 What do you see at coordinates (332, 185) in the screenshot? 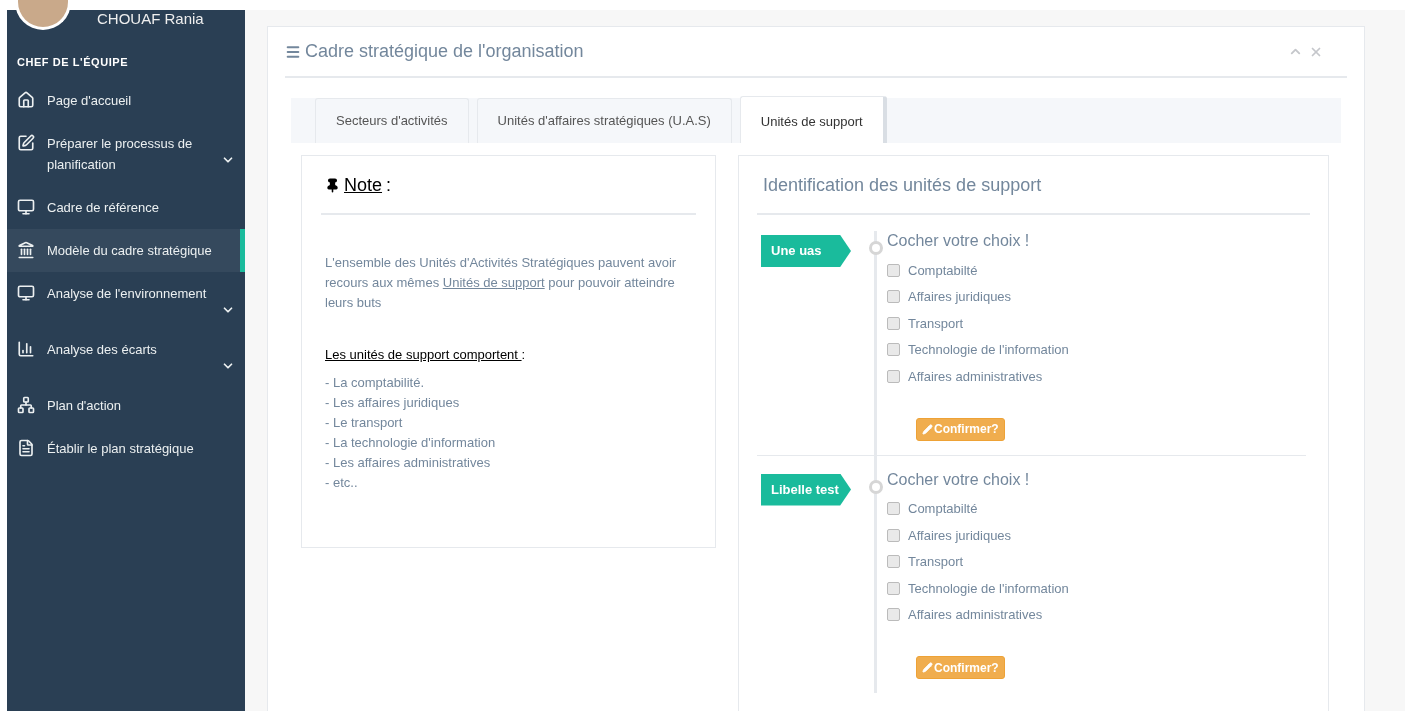
I see `pin-icon` at bounding box center [332, 185].